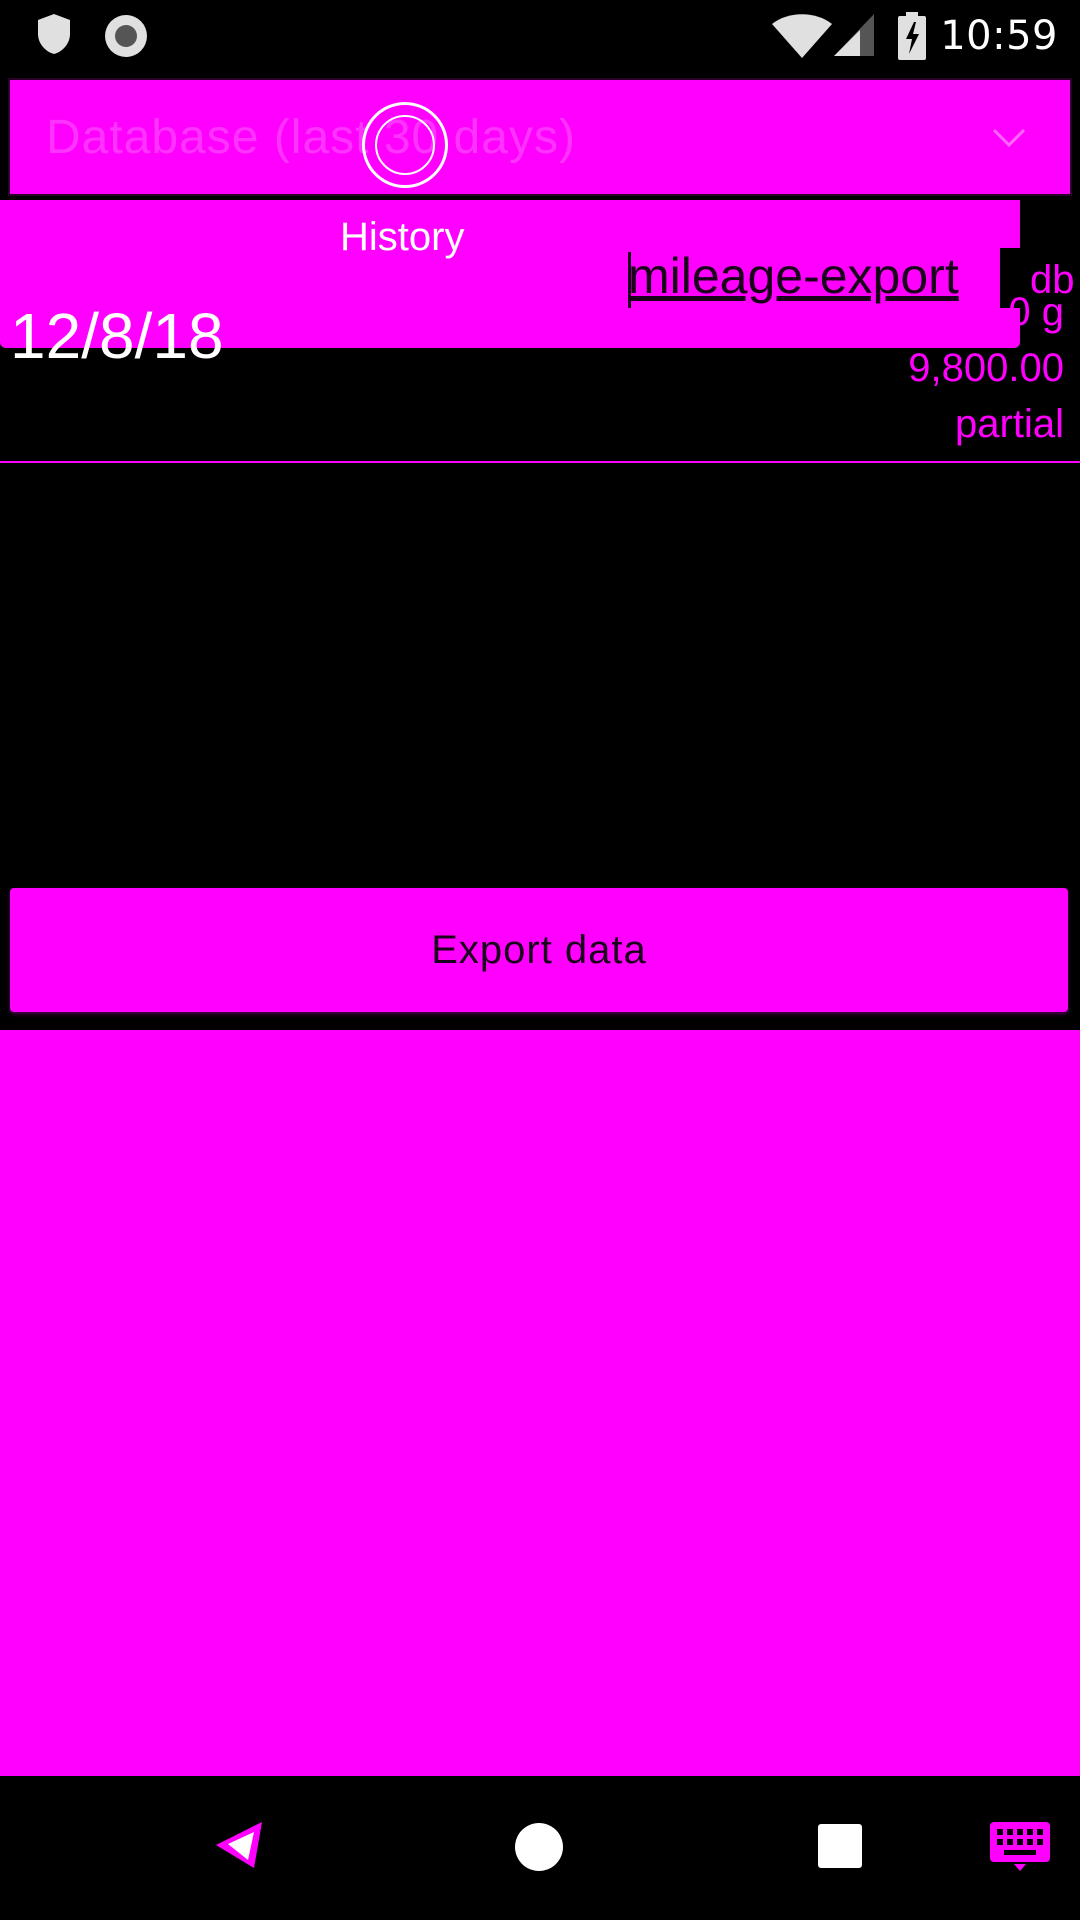 The width and height of the screenshot is (1080, 1920). Describe the element at coordinates (405, 145) in the screenshot. I see `badge-icon` at that location.